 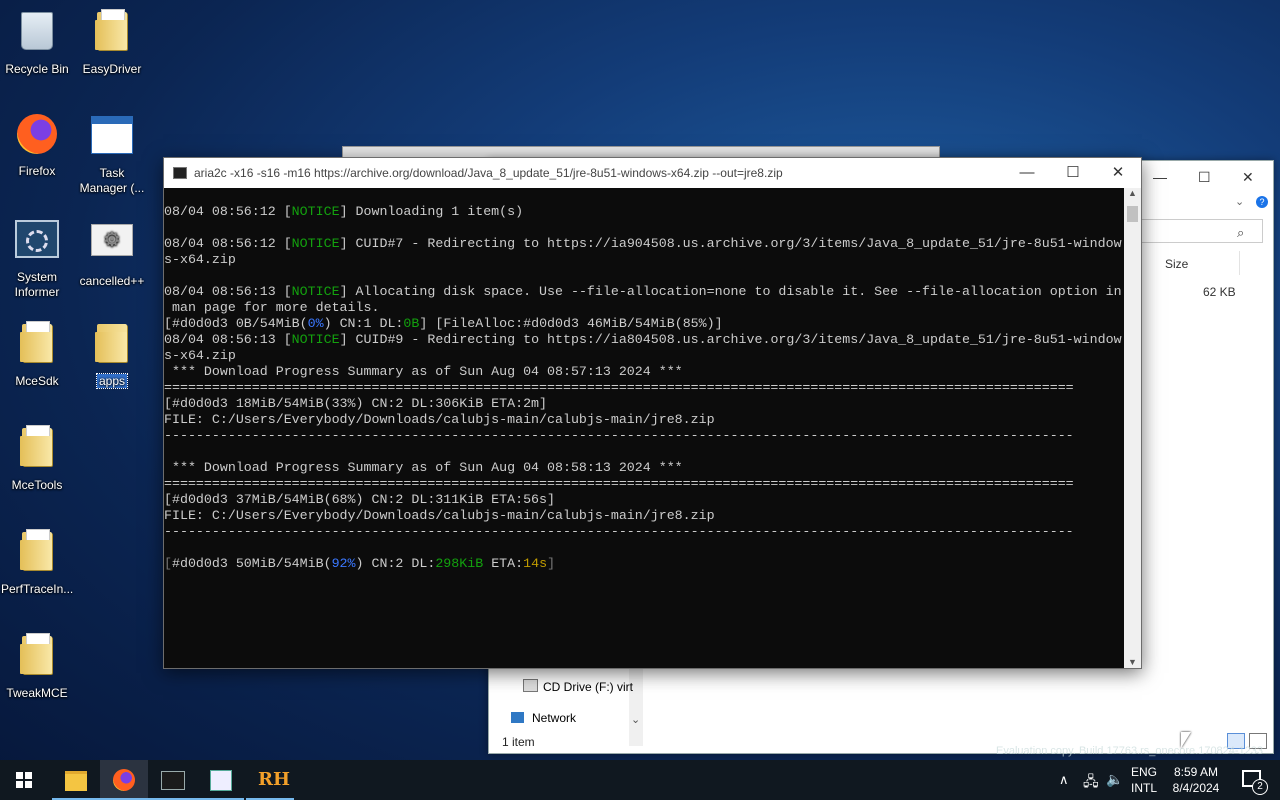 I want to click on taskbar-notepad, so click(x=220, y=780).